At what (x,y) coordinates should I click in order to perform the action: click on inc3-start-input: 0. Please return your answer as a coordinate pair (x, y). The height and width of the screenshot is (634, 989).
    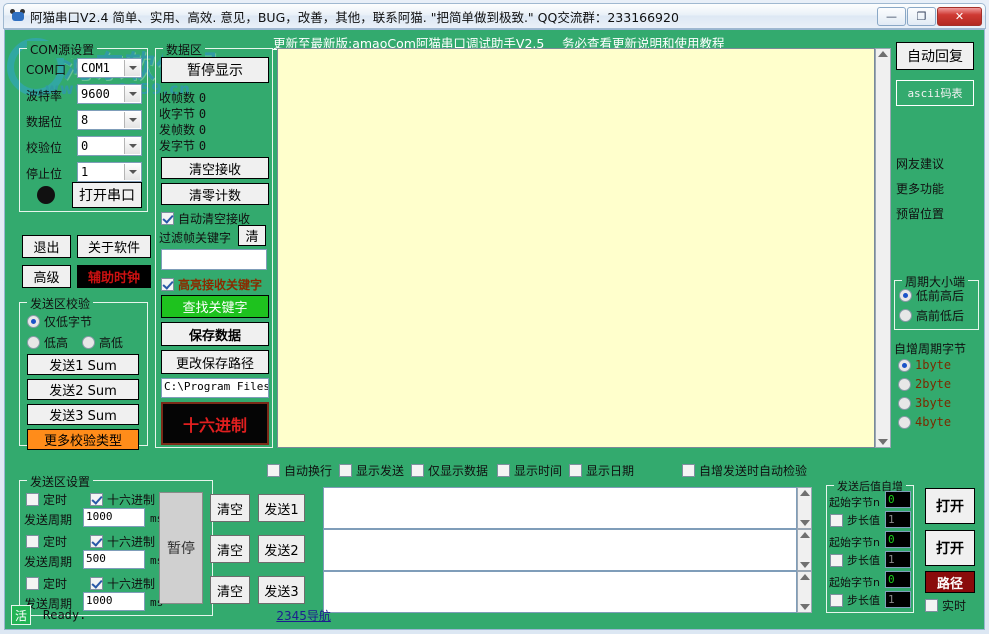
    Looking at the image, I should click on (898, 579).